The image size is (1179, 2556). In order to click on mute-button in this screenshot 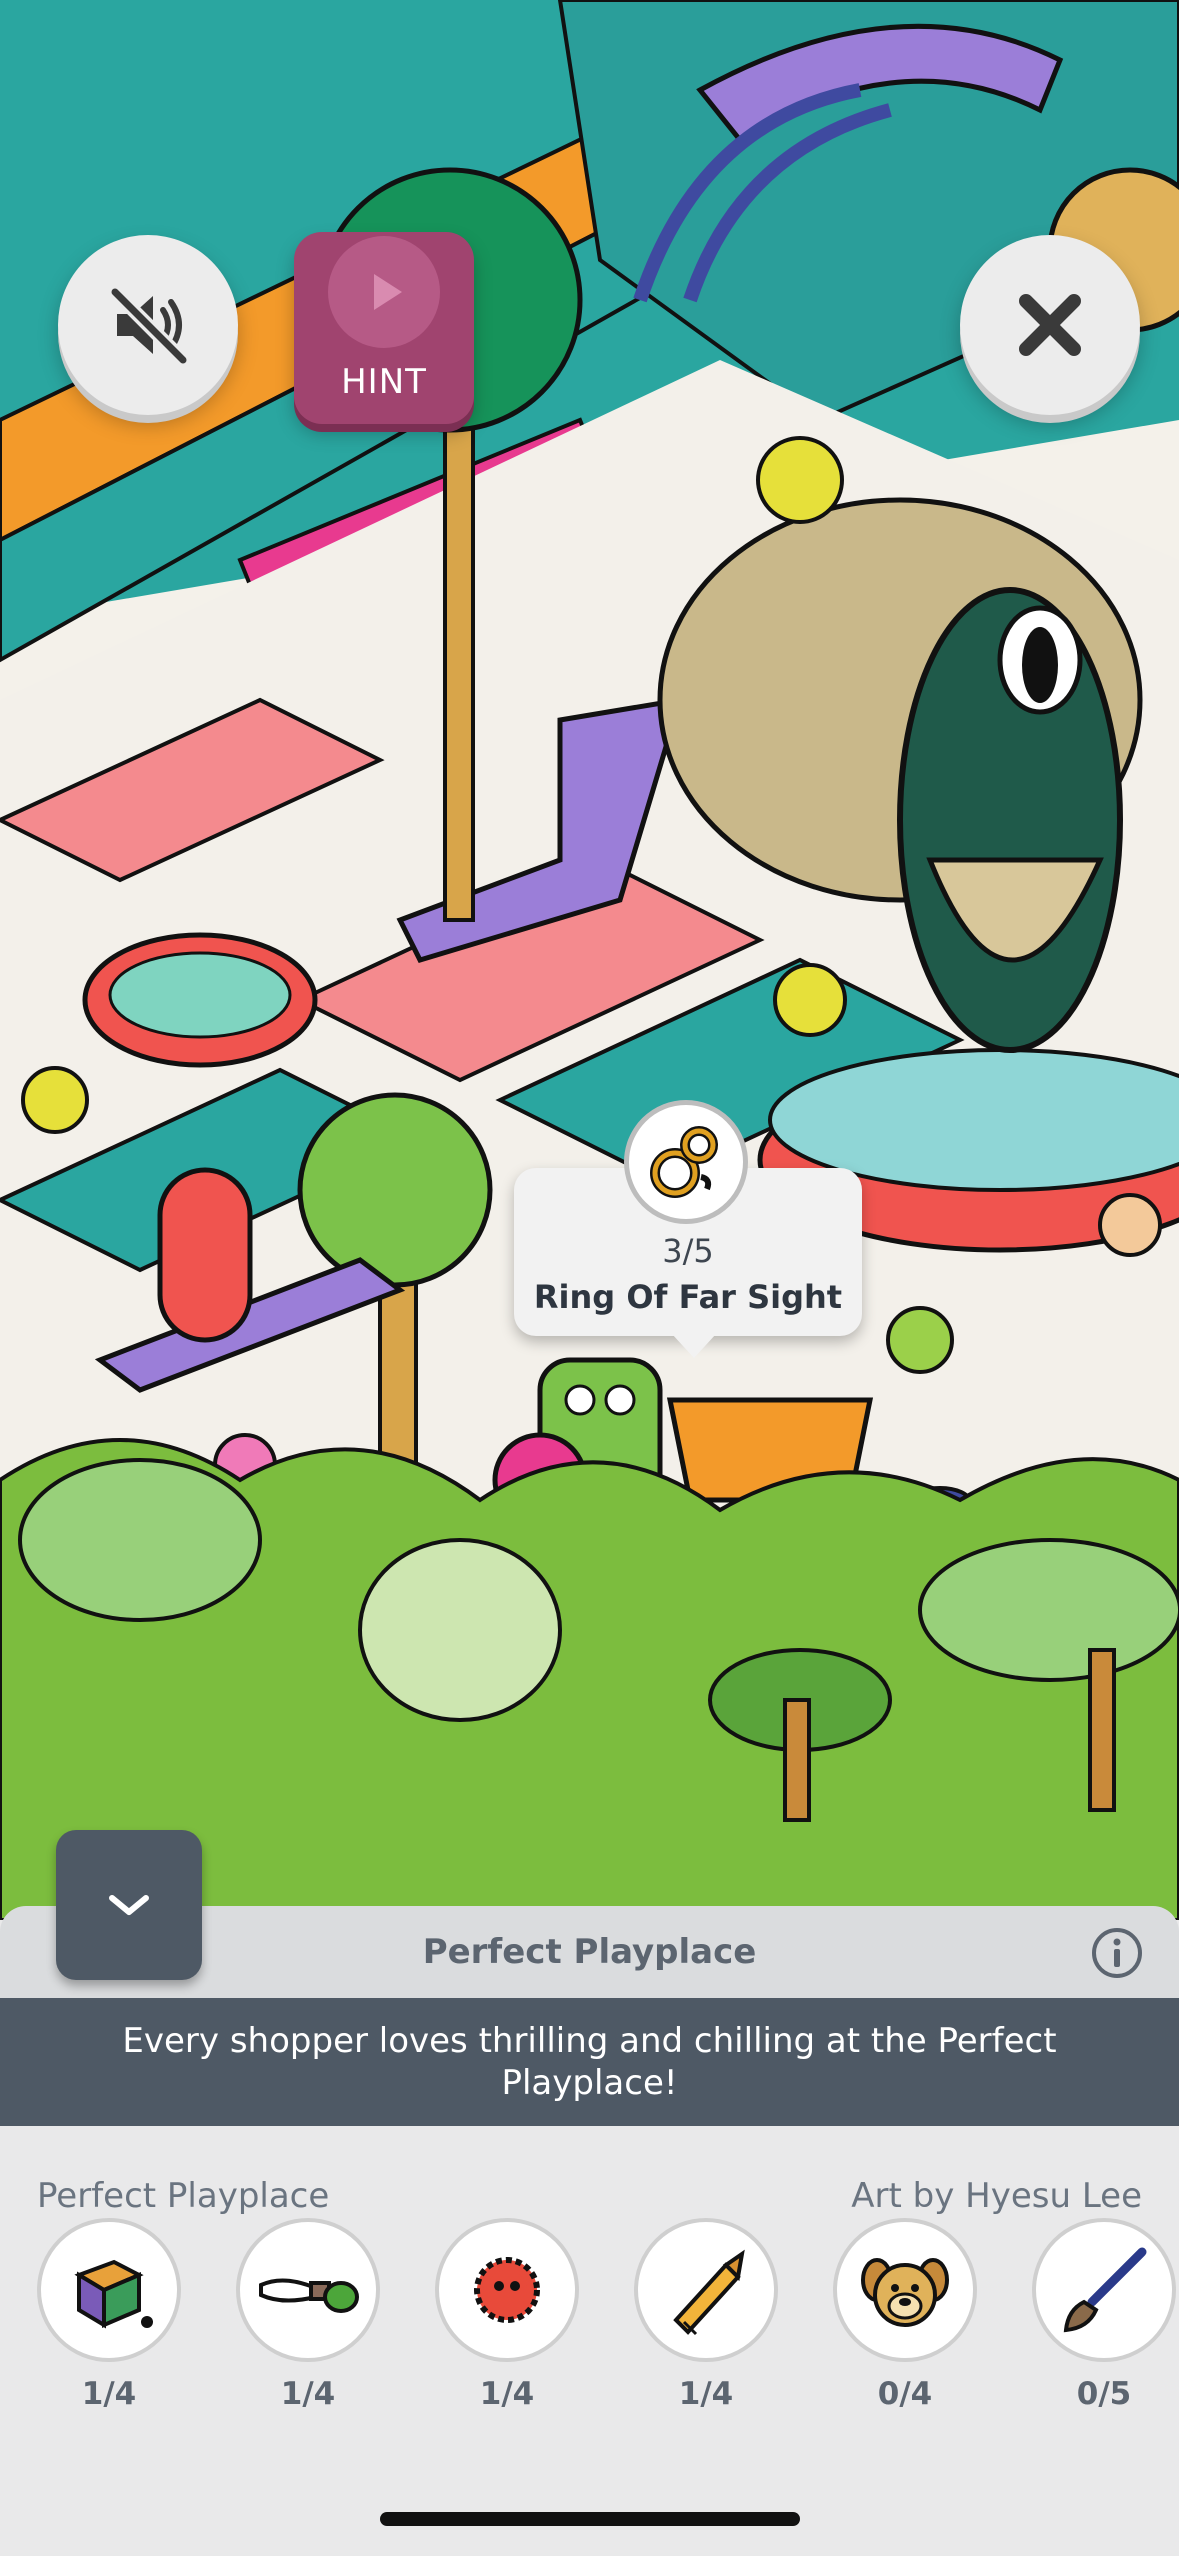, I will do `click(148, 325)`.